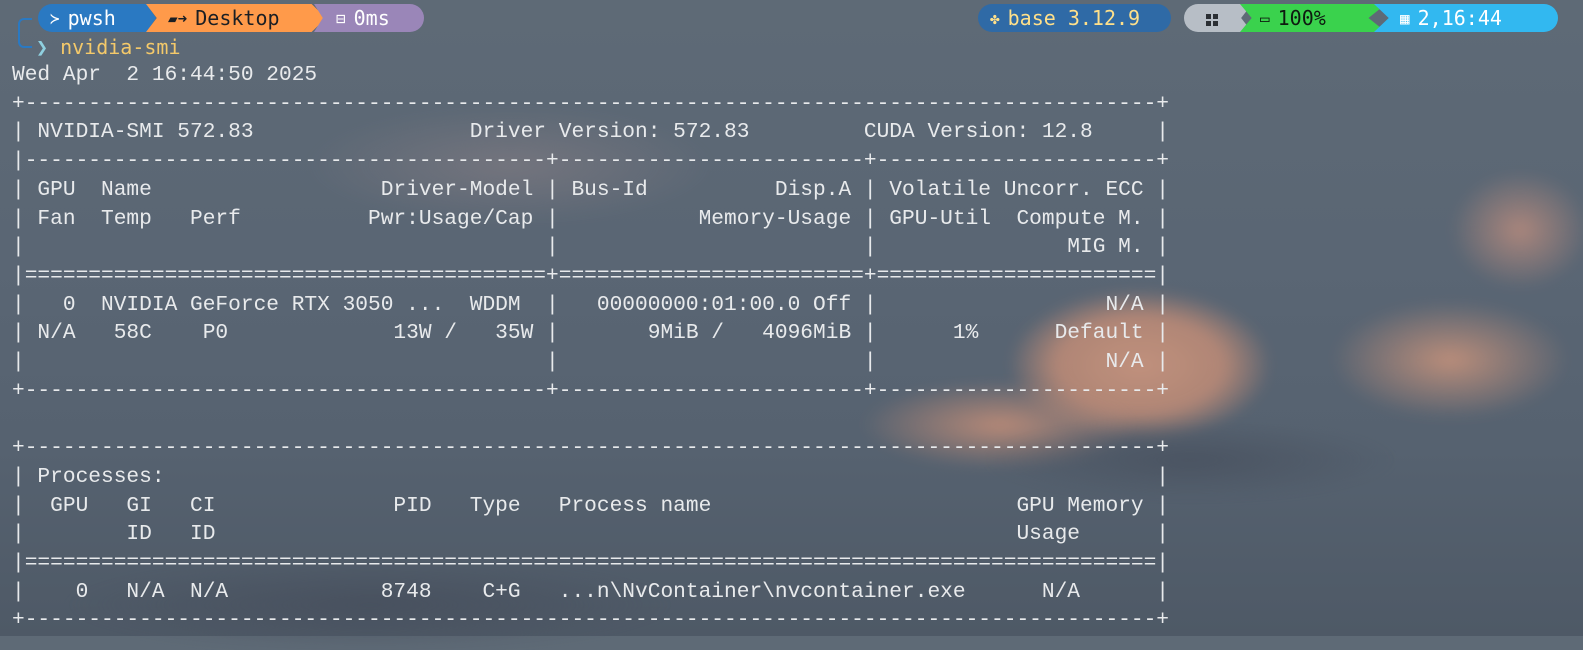  Describe the element at coordinates (591, 476) in the screenshot. I see `output-line: | Processes: |` at that location.